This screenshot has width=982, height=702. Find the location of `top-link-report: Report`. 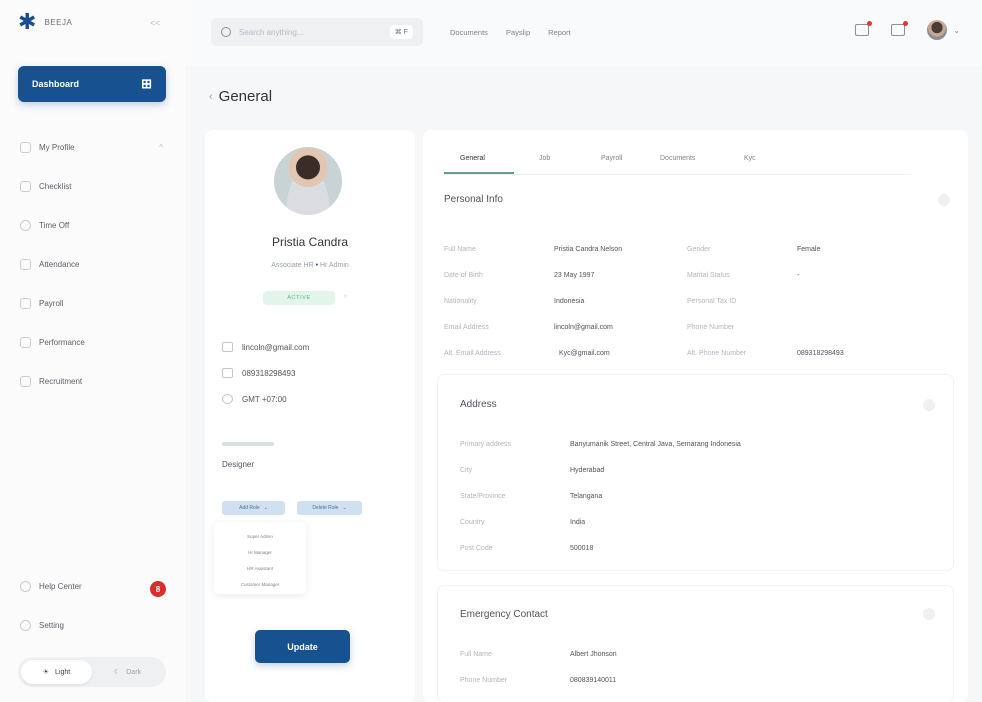

top-link-report: Report is located at coordinates (559, 32).